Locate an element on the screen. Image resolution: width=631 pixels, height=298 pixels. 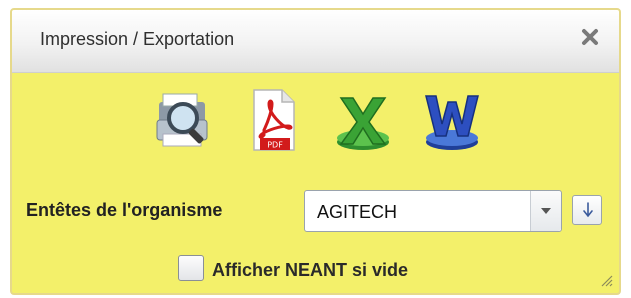
sort-down-button is located at coordinates (587, 210).